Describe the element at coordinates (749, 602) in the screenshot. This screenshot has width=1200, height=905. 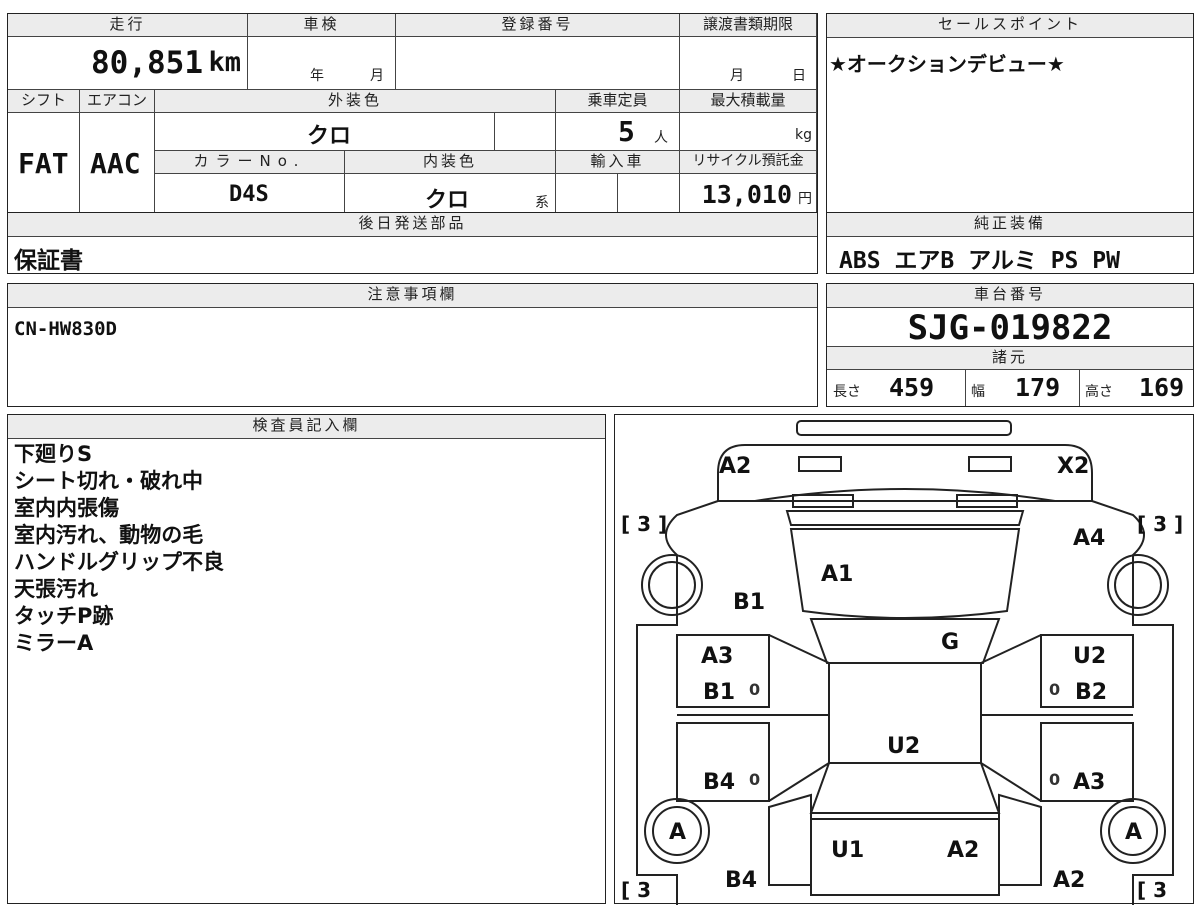
I see `mark-b1-left: B1` at that location.